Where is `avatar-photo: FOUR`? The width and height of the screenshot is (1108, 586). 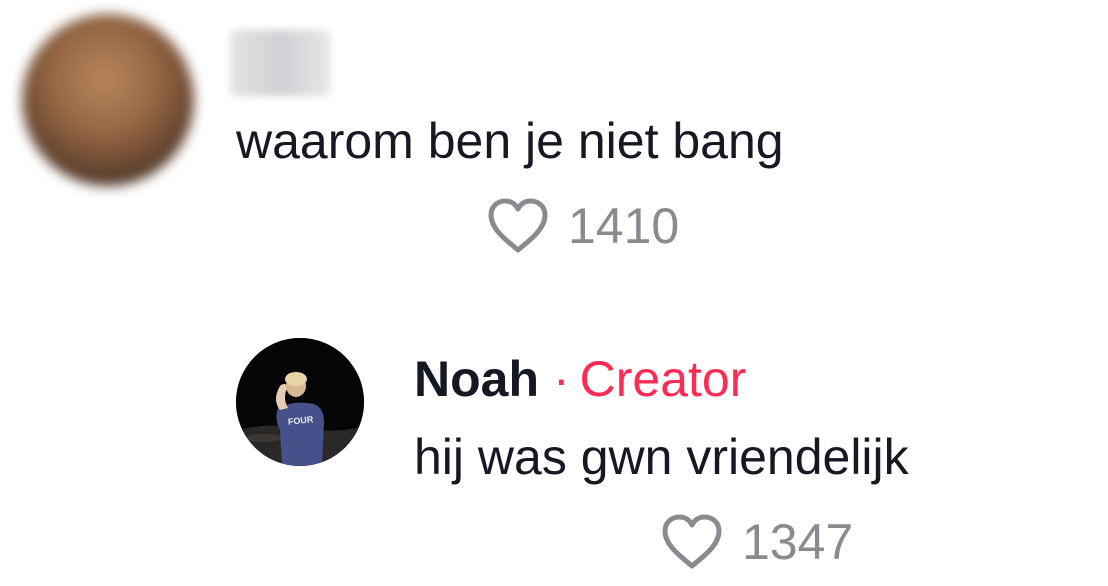
avatar-photo: FOUR is located at coordinates (300, 402).